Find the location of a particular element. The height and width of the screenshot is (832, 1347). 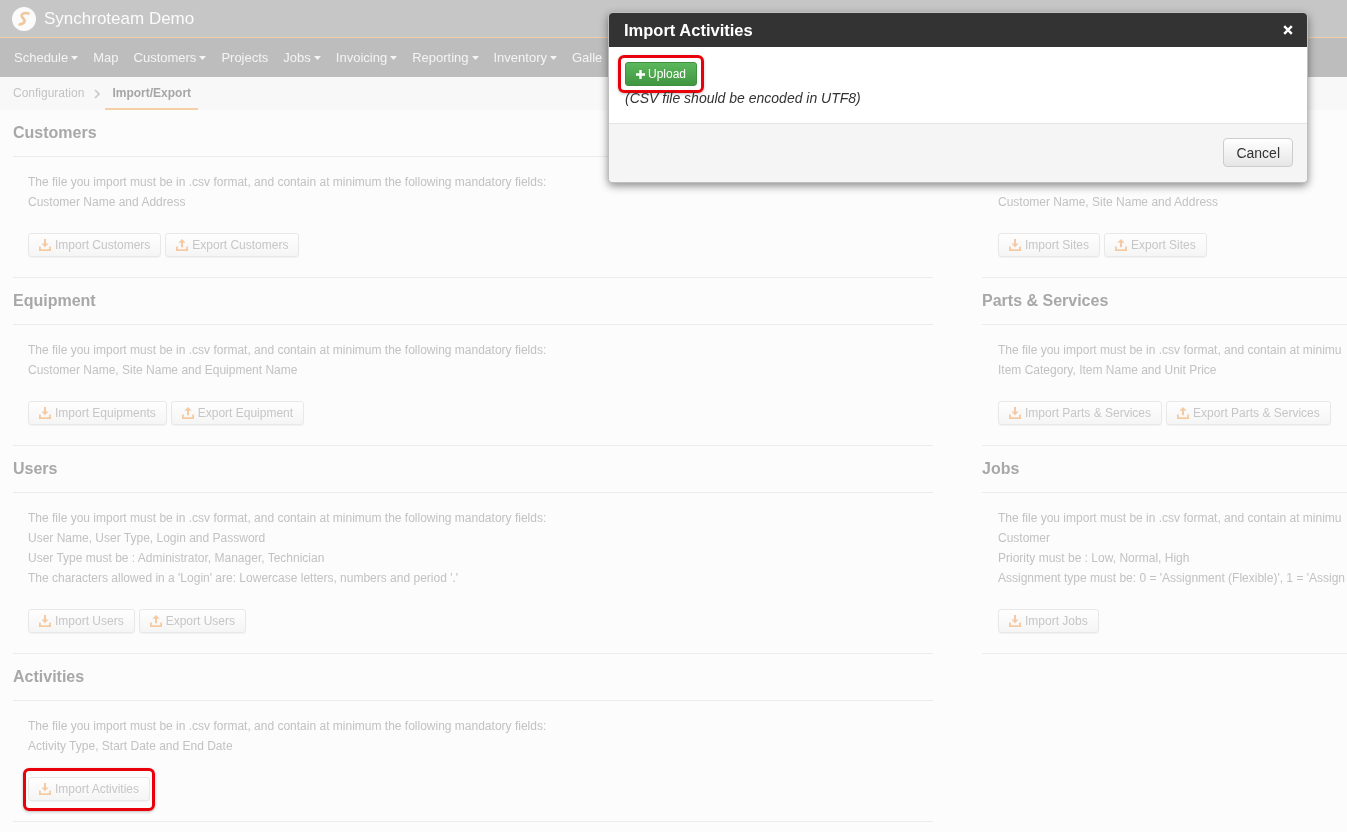

description-text: Customer Name and Address is located at coordinates (107, 202).